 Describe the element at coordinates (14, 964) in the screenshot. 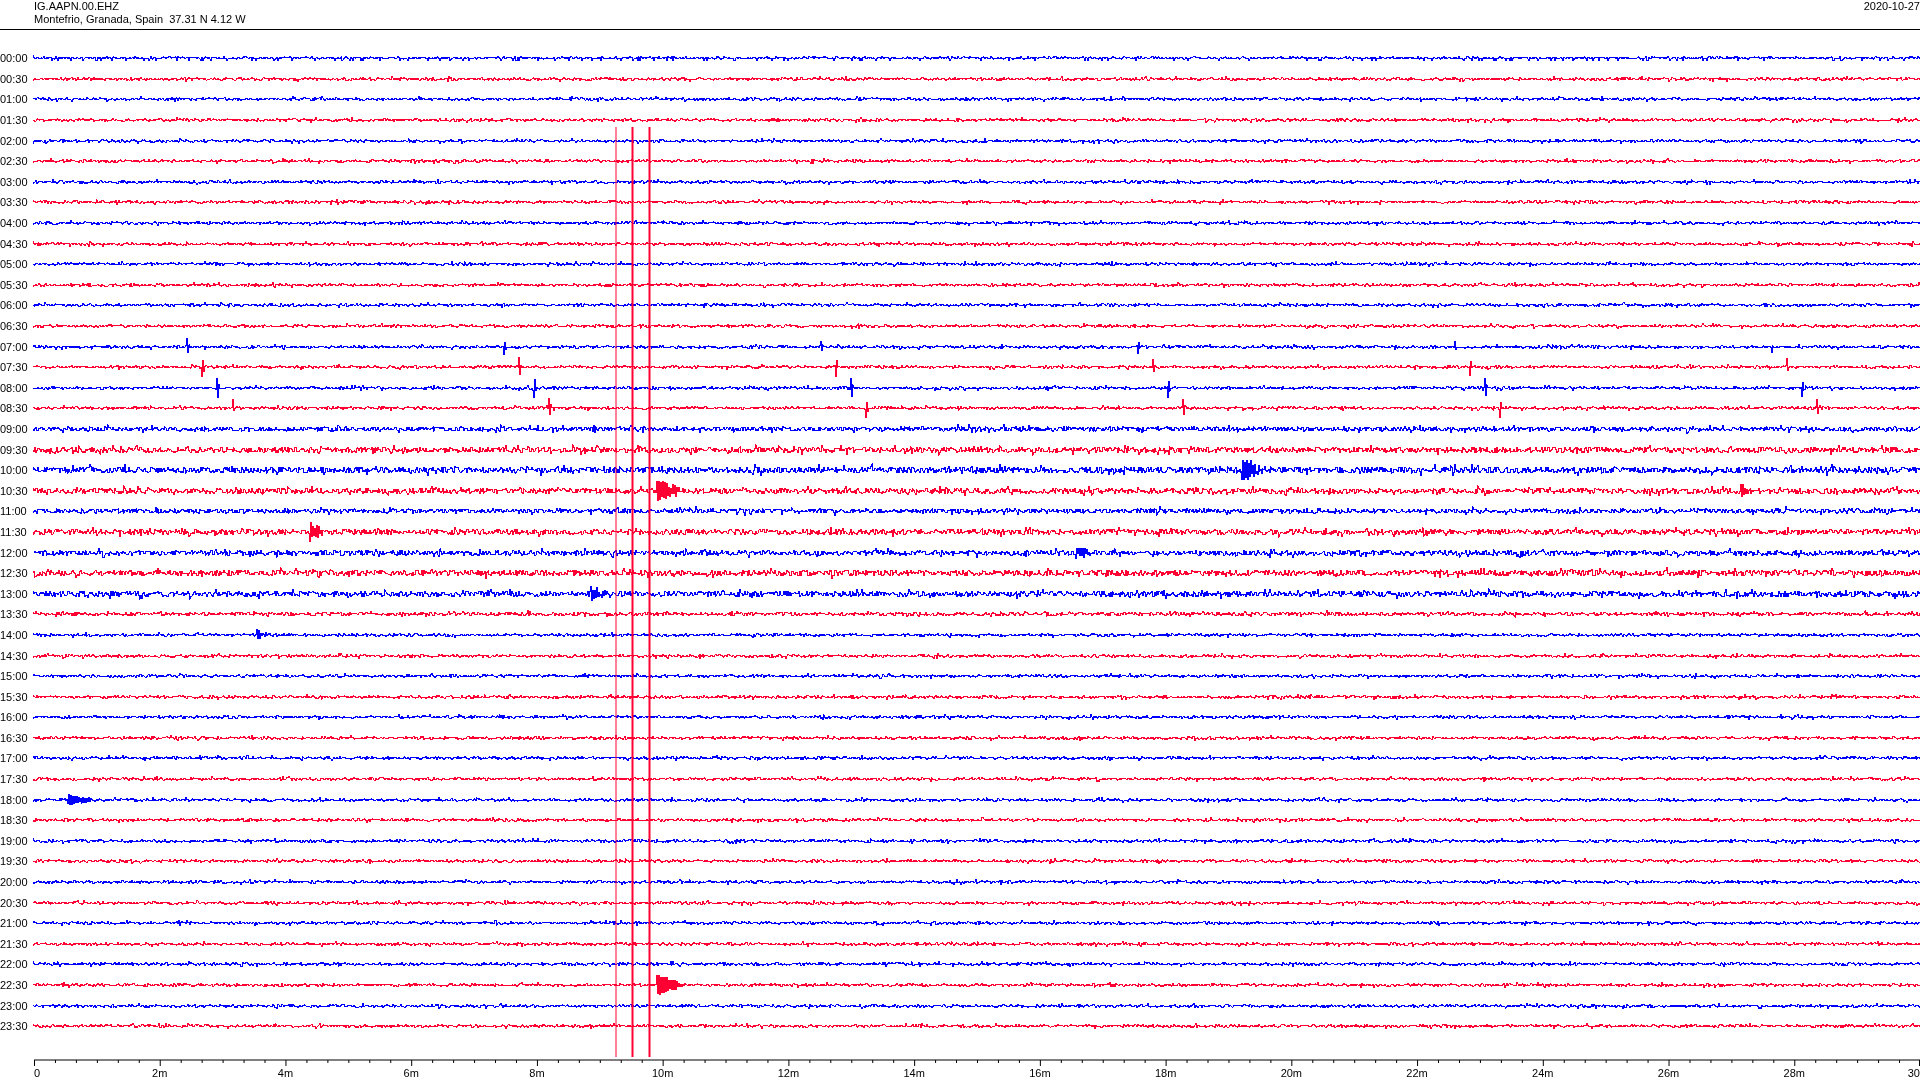

I see `time-label: 22:00` at that location.